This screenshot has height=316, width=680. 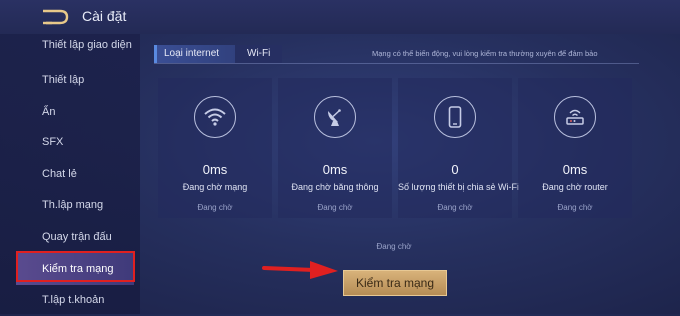 I want to click on tab-internet-type: Loại internet, so click(x=196, y=54).